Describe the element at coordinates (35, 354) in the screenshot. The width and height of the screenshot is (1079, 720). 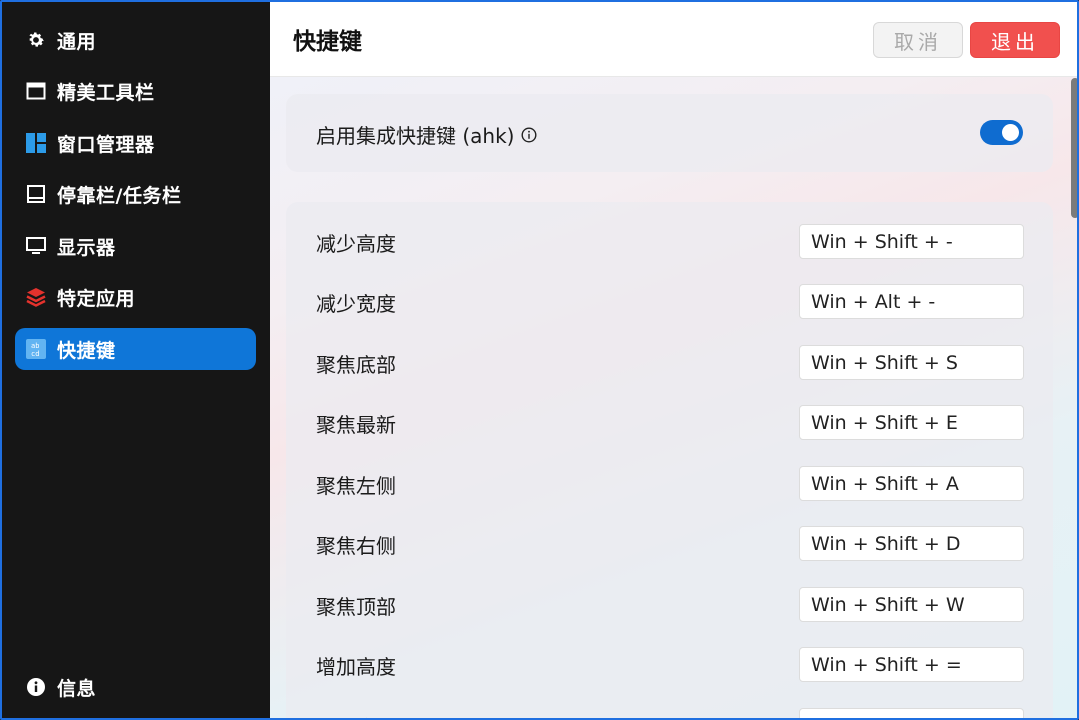
I see `svg-text: cd` at that location.